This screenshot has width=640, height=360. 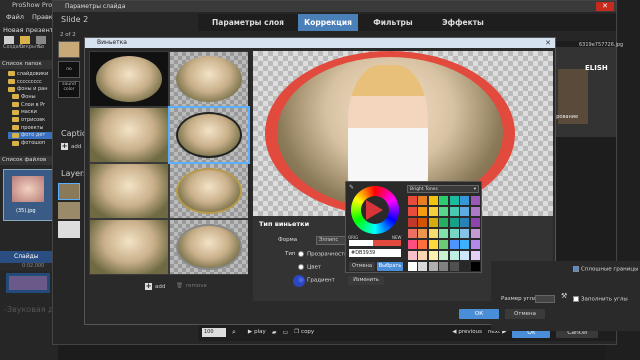 What do you see at coordinates (545, 299) in the screenshot?
I see `corner-size-input` at bounding box center [545, 299].